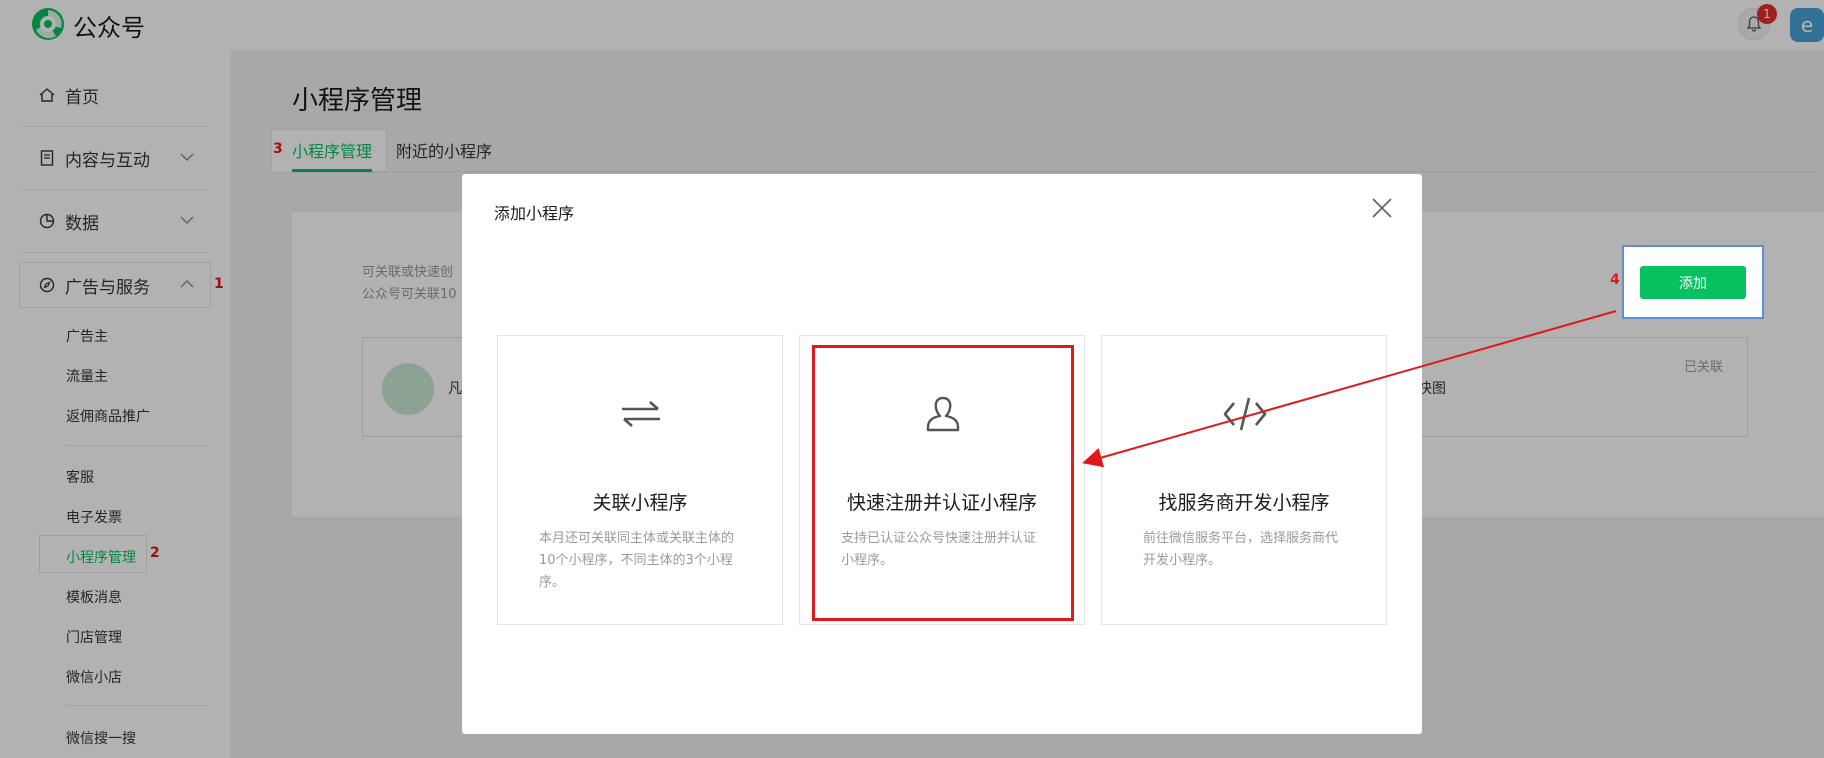  What do you see at coordinates (943, 414) in the screenshot?
I see `user-icon` at bounding box center [943, 414].